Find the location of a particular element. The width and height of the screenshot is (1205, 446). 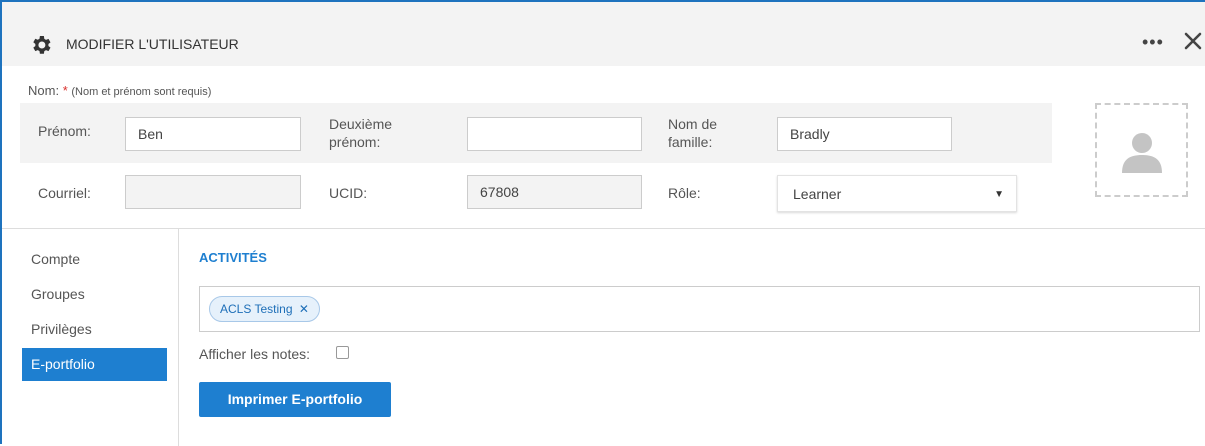

more-options-icon: ••• is located at coordinates (1153, 42).